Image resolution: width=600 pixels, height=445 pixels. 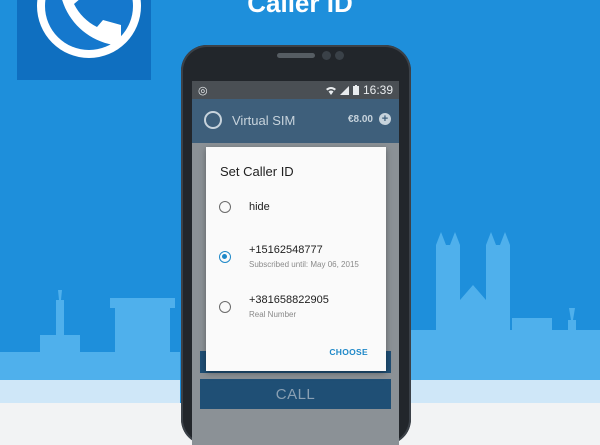 What do you see at coordinates (330, 90) in the screenshot?
I see `wifi-icon` at bounding box center [330, 90].